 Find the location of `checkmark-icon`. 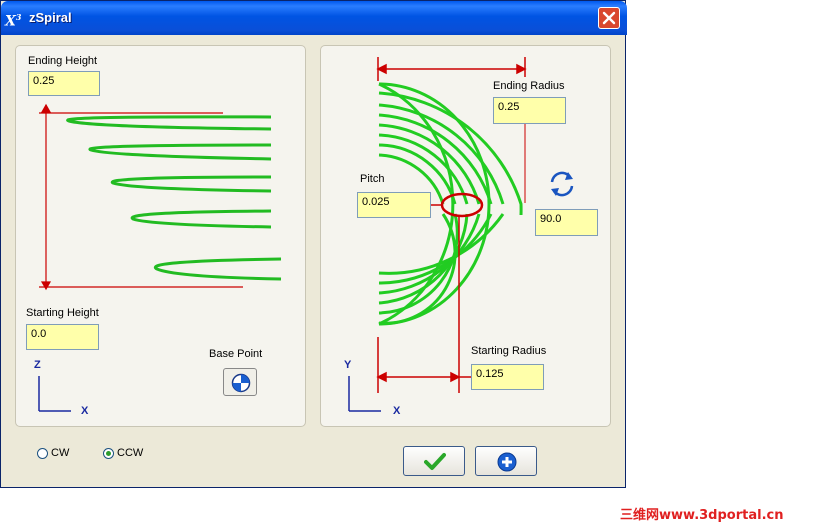

checkmark-icon is located at coordinates (435, 461).